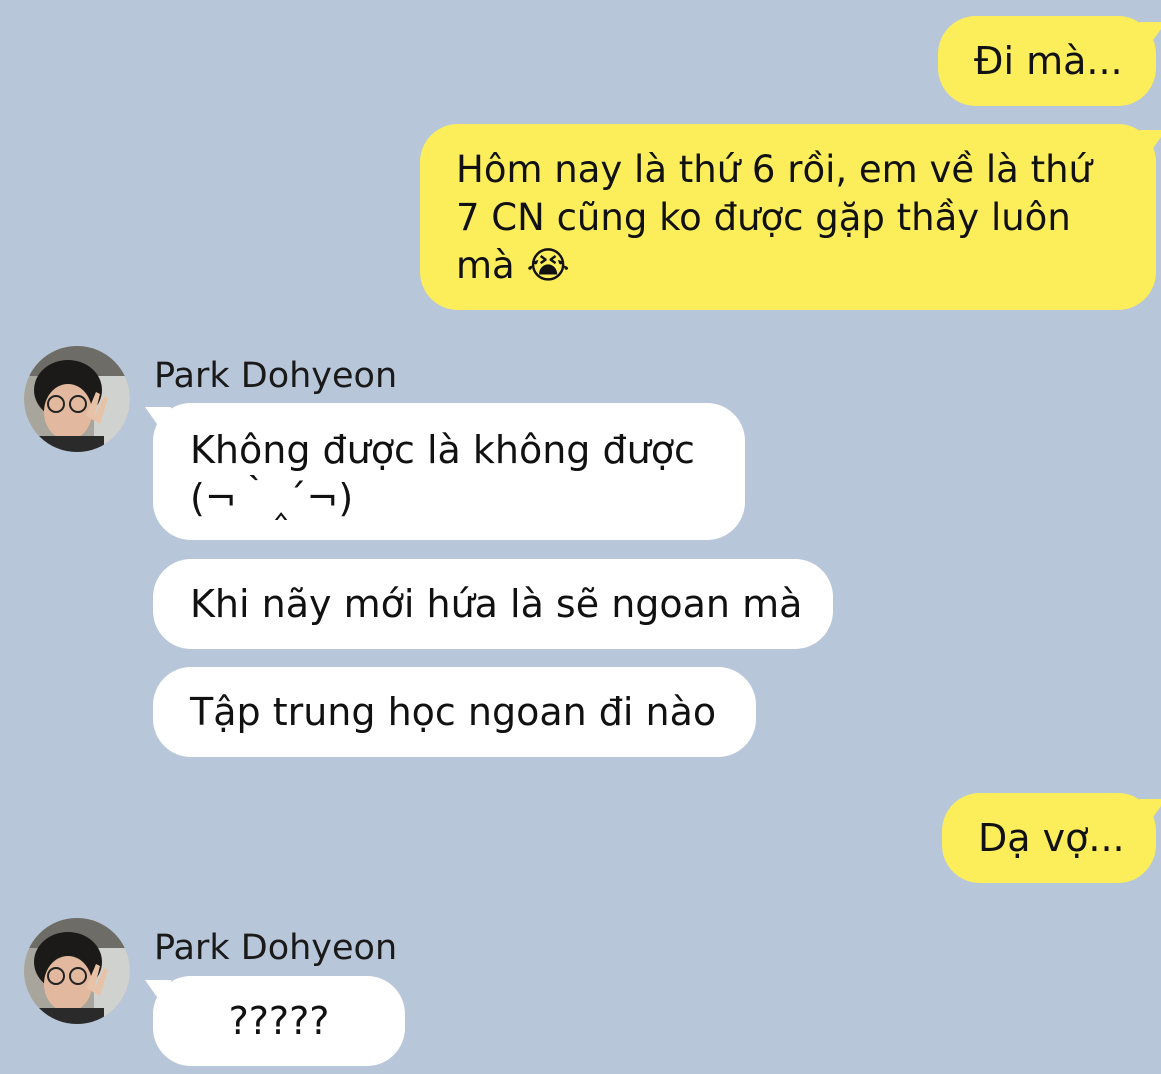  Describe the element at coordinates (496, 604) in the screenshot. I see `message-text: Khi nãy mới hứa là sẽ ngoan mà` at that location.